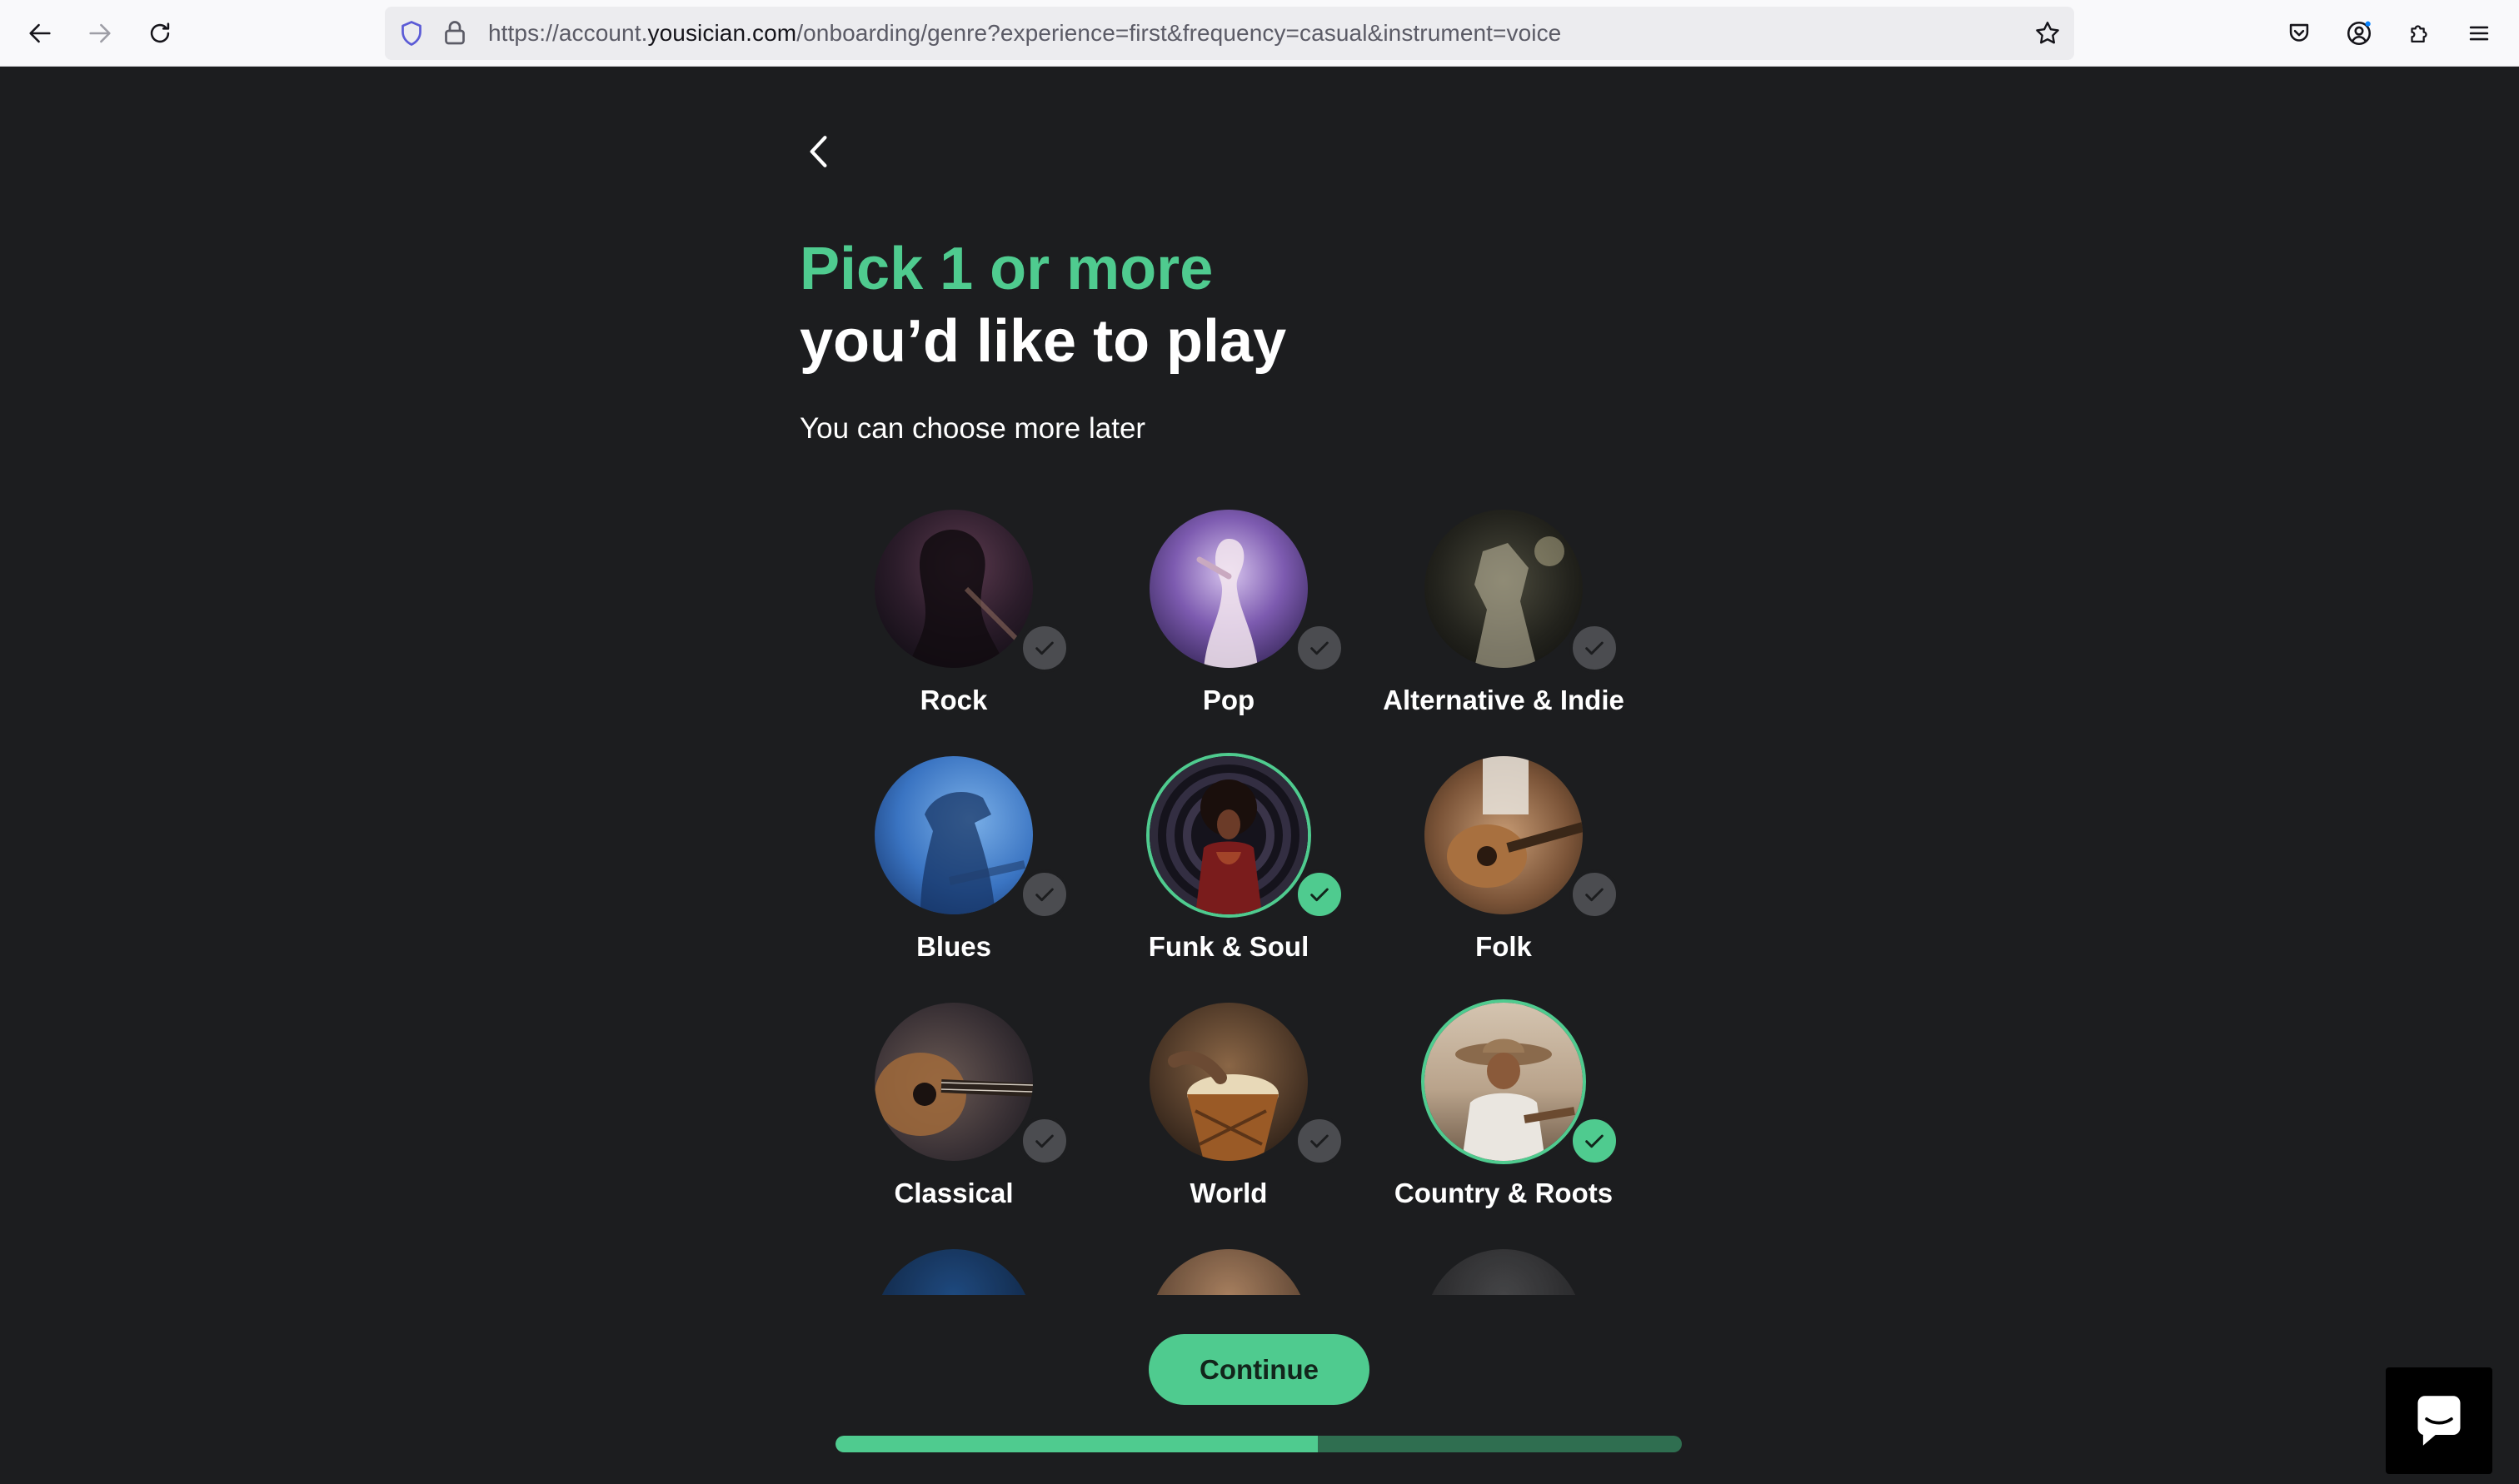 The image size is (2519, 1484). I want to click on page-title: you’d like to play, so click(1043, 341).